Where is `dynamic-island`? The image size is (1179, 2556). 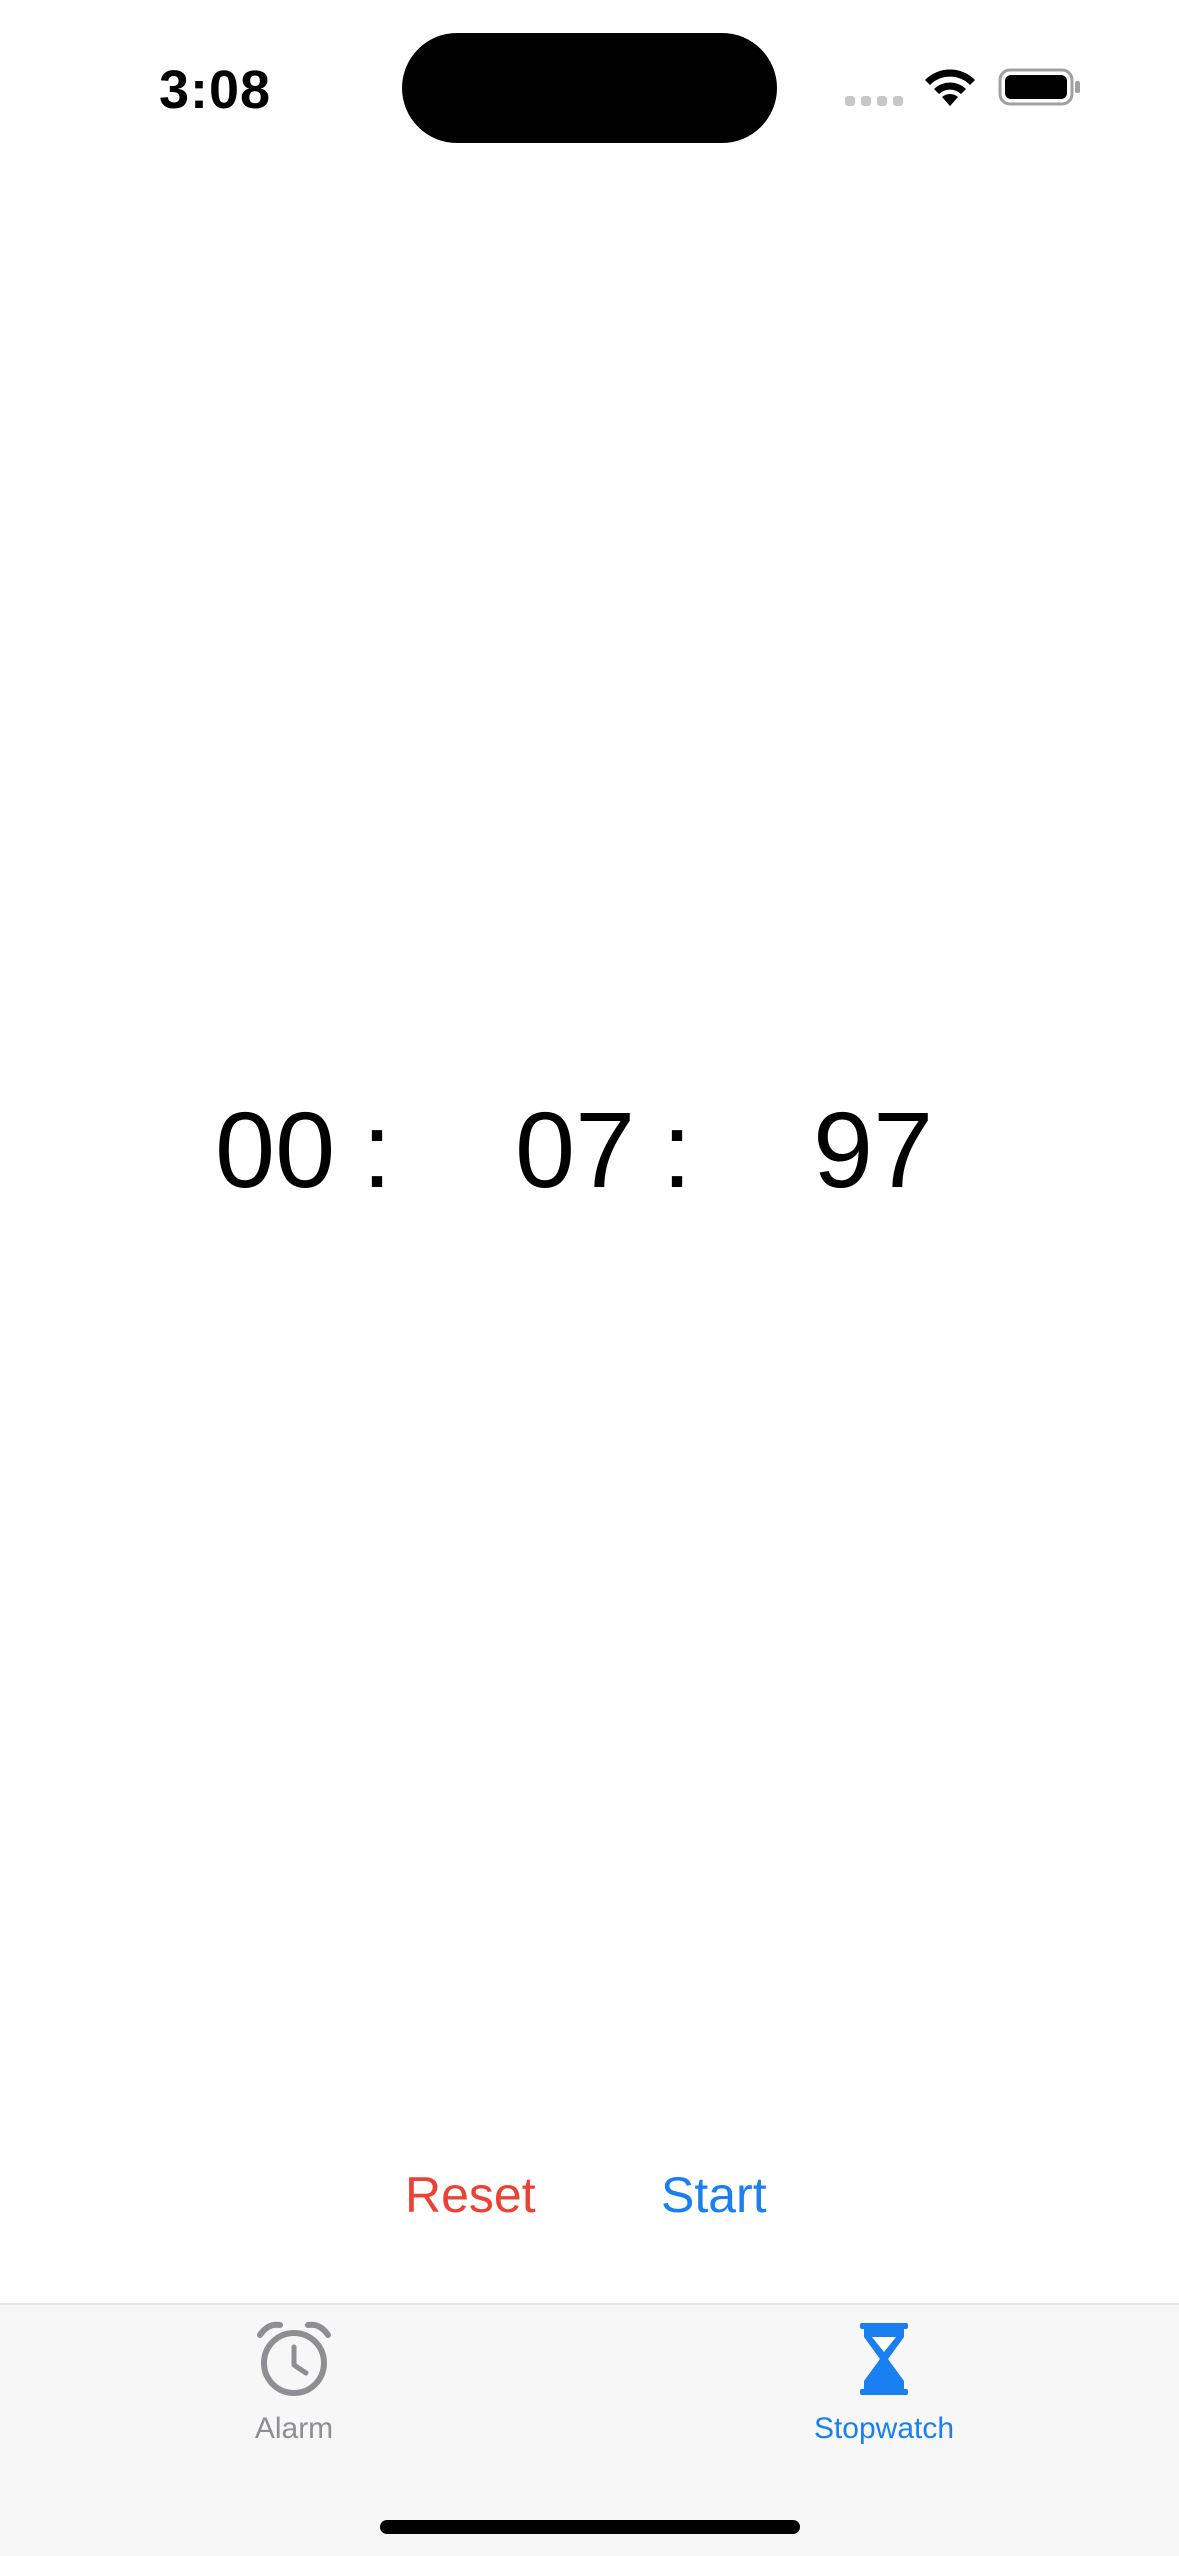 dynamic-island is located at coordinates (589, 88).